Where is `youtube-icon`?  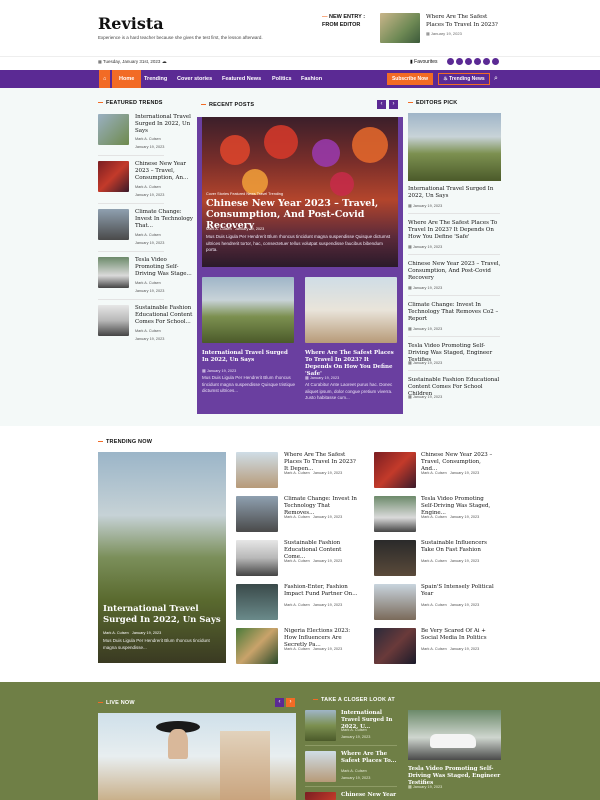 youtube-icon is located at coordinates (477, 61).